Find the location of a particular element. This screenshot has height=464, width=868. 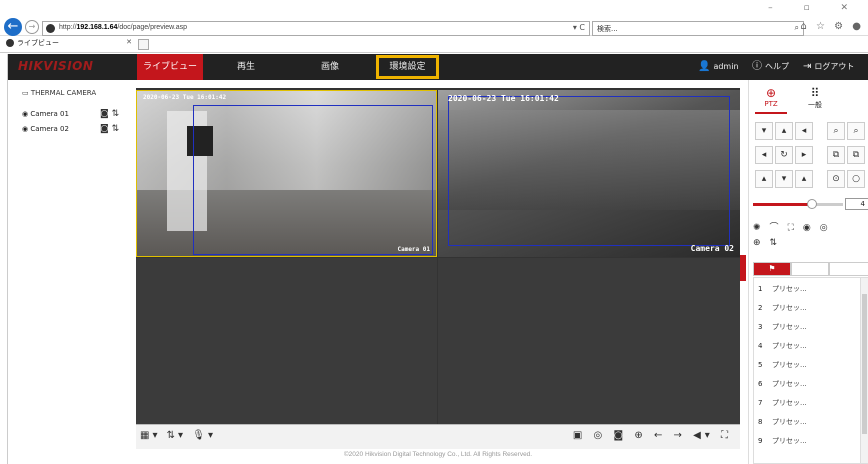

ptz-right-button: ▸ is located at coordinates (804, 155).